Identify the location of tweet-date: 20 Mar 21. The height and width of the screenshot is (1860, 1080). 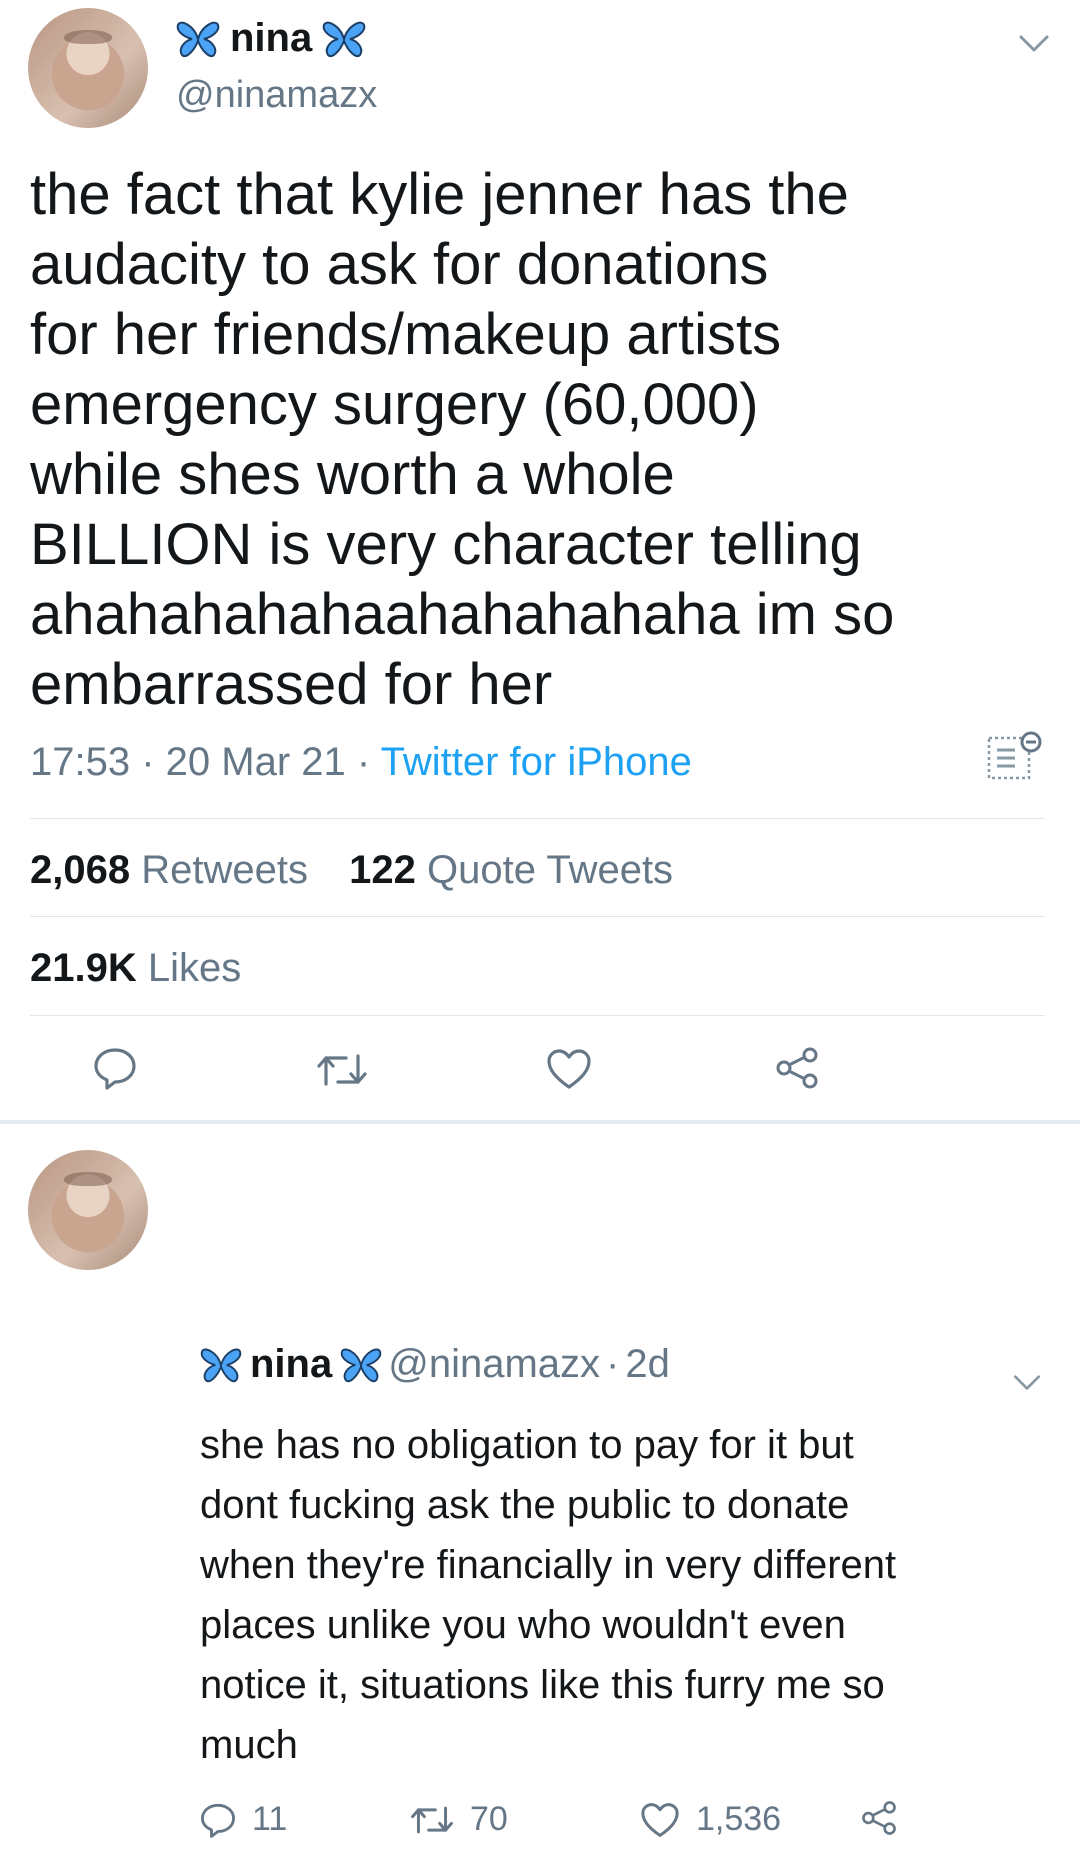
(255, 762).